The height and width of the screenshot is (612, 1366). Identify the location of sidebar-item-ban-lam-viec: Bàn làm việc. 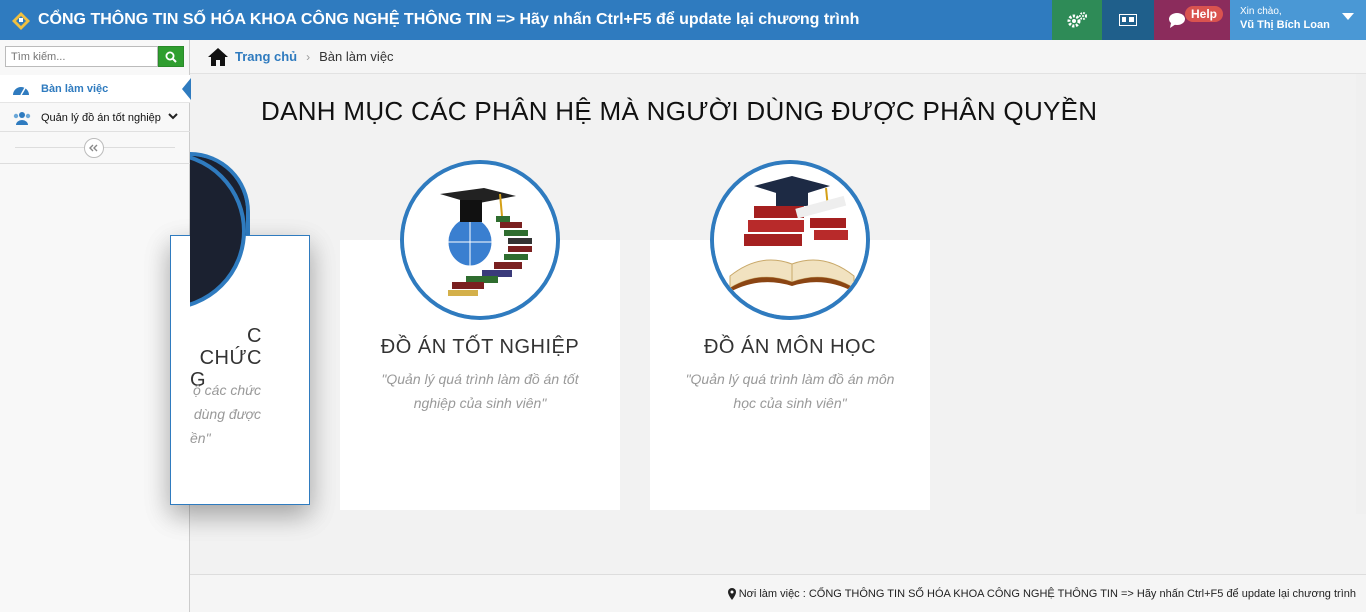
(95, 89).